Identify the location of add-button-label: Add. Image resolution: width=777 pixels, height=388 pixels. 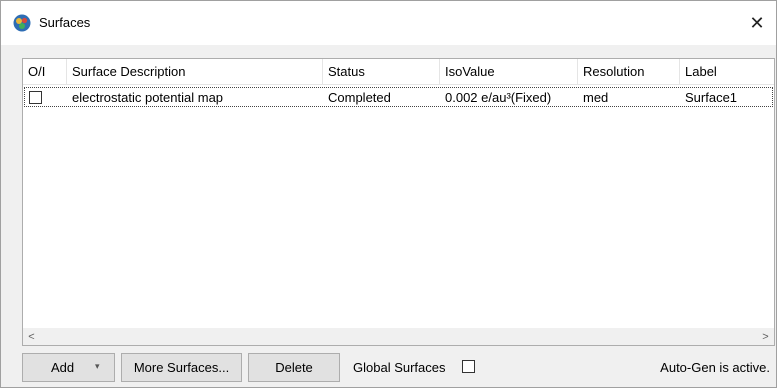
(63, 367).